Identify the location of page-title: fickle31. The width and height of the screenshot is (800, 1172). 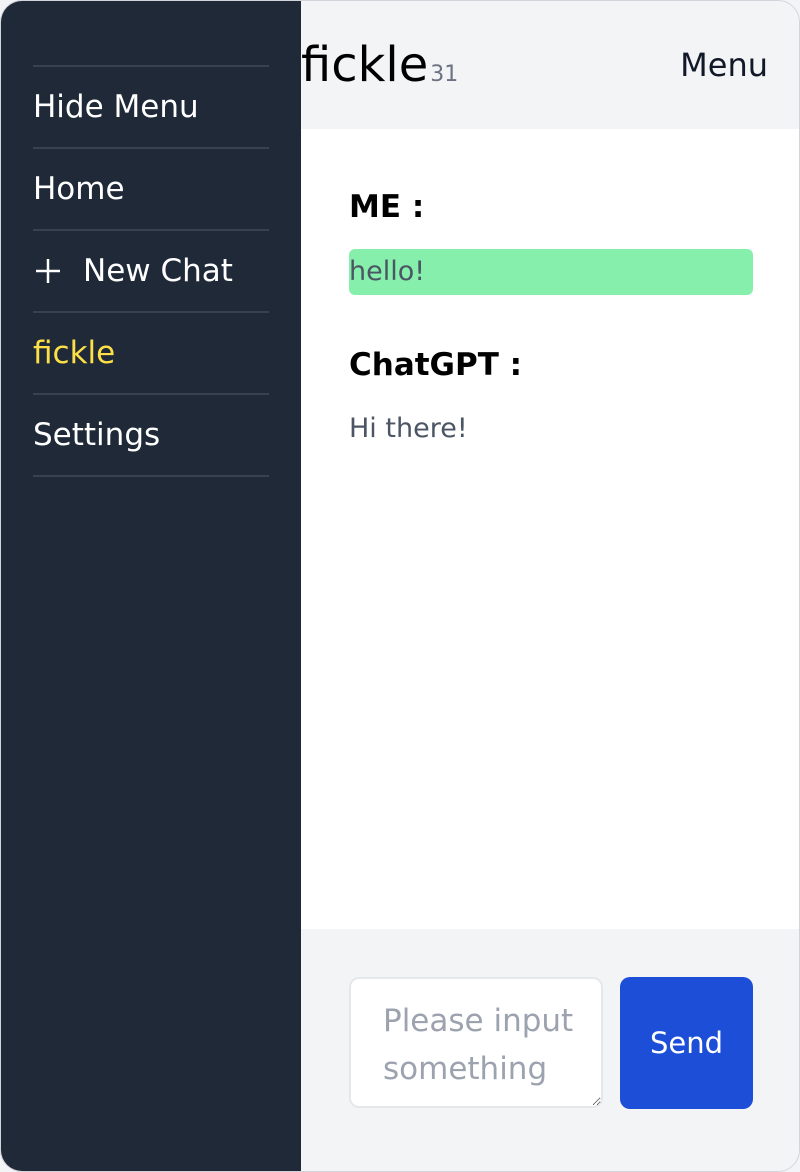
(379, 70).